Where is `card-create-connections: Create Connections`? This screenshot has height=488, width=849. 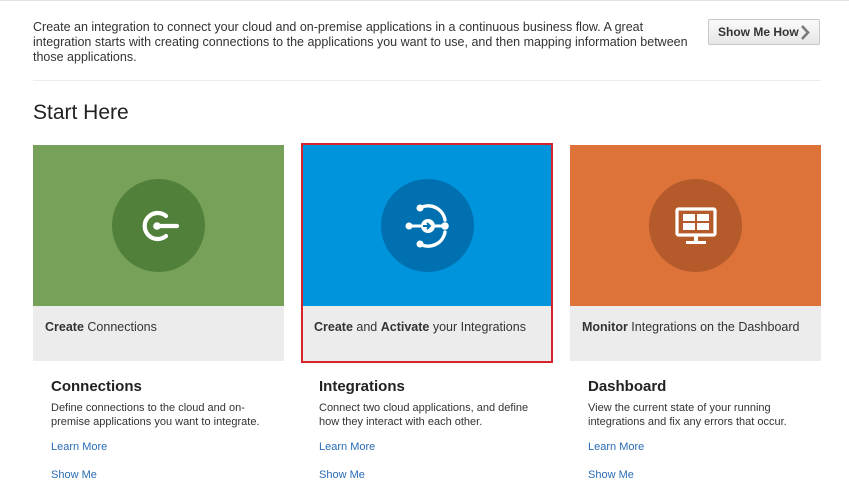
card-create-connections: Create Connections is located at coordinates (158, 253).